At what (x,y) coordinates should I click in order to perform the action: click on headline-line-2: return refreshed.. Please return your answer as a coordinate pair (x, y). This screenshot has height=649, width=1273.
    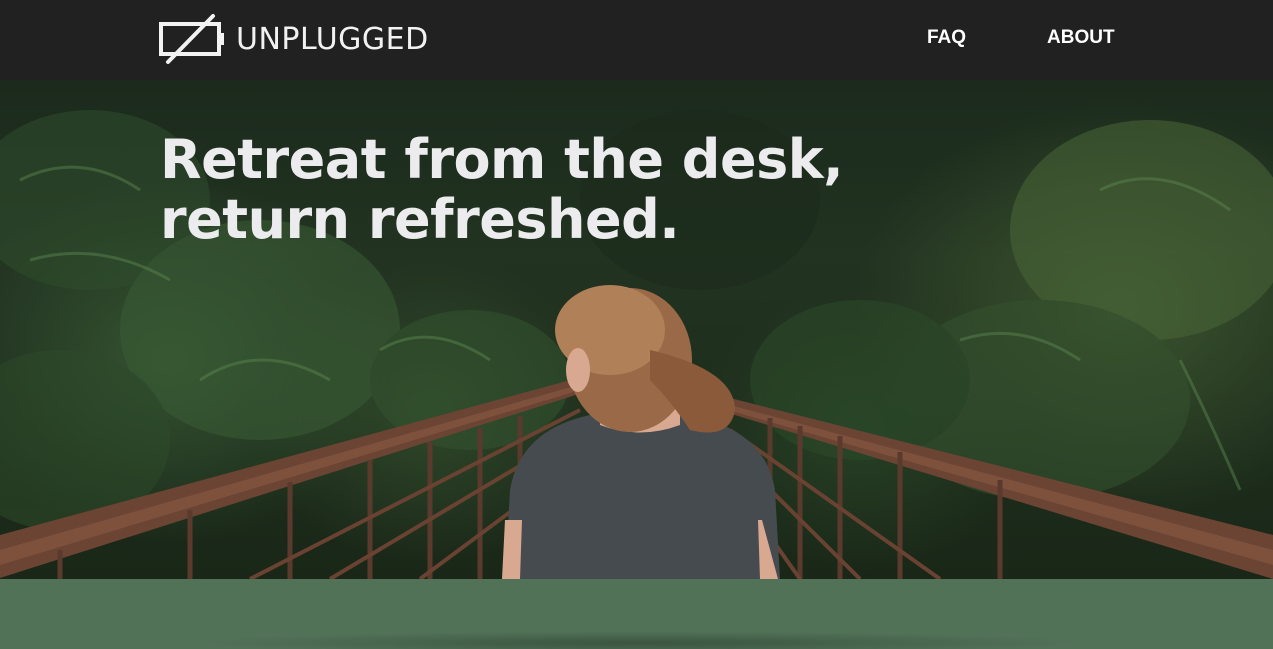
    Looking at the image, I should click on (420, 219).